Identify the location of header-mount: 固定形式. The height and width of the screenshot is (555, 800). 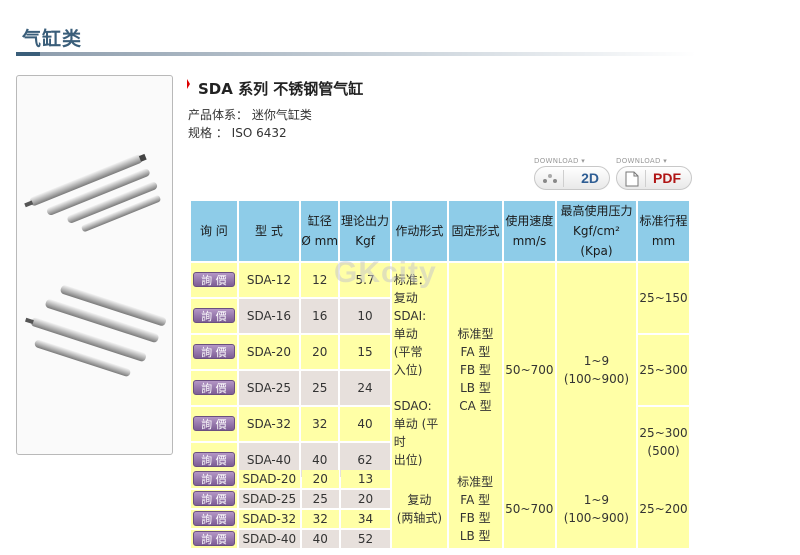
(475, 231).